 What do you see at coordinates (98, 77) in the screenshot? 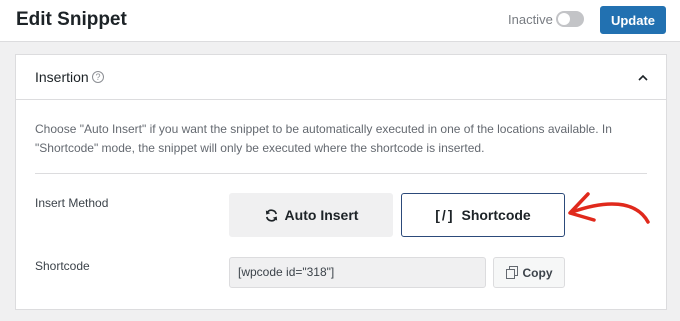
I see `question-circle-icon: ?` at bounding box center [98, 77].